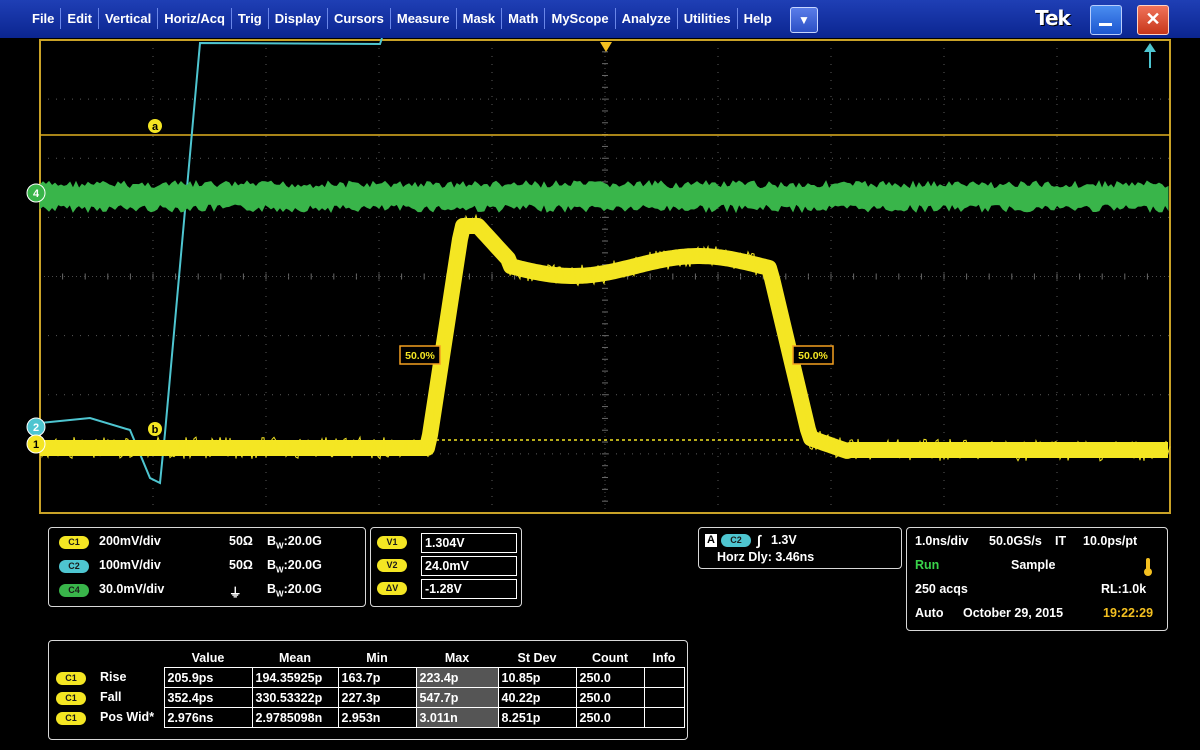 The width and height of the screenshot is (1200, 750). I want to click on menu-item-trig: Trig, so click(250, 18).